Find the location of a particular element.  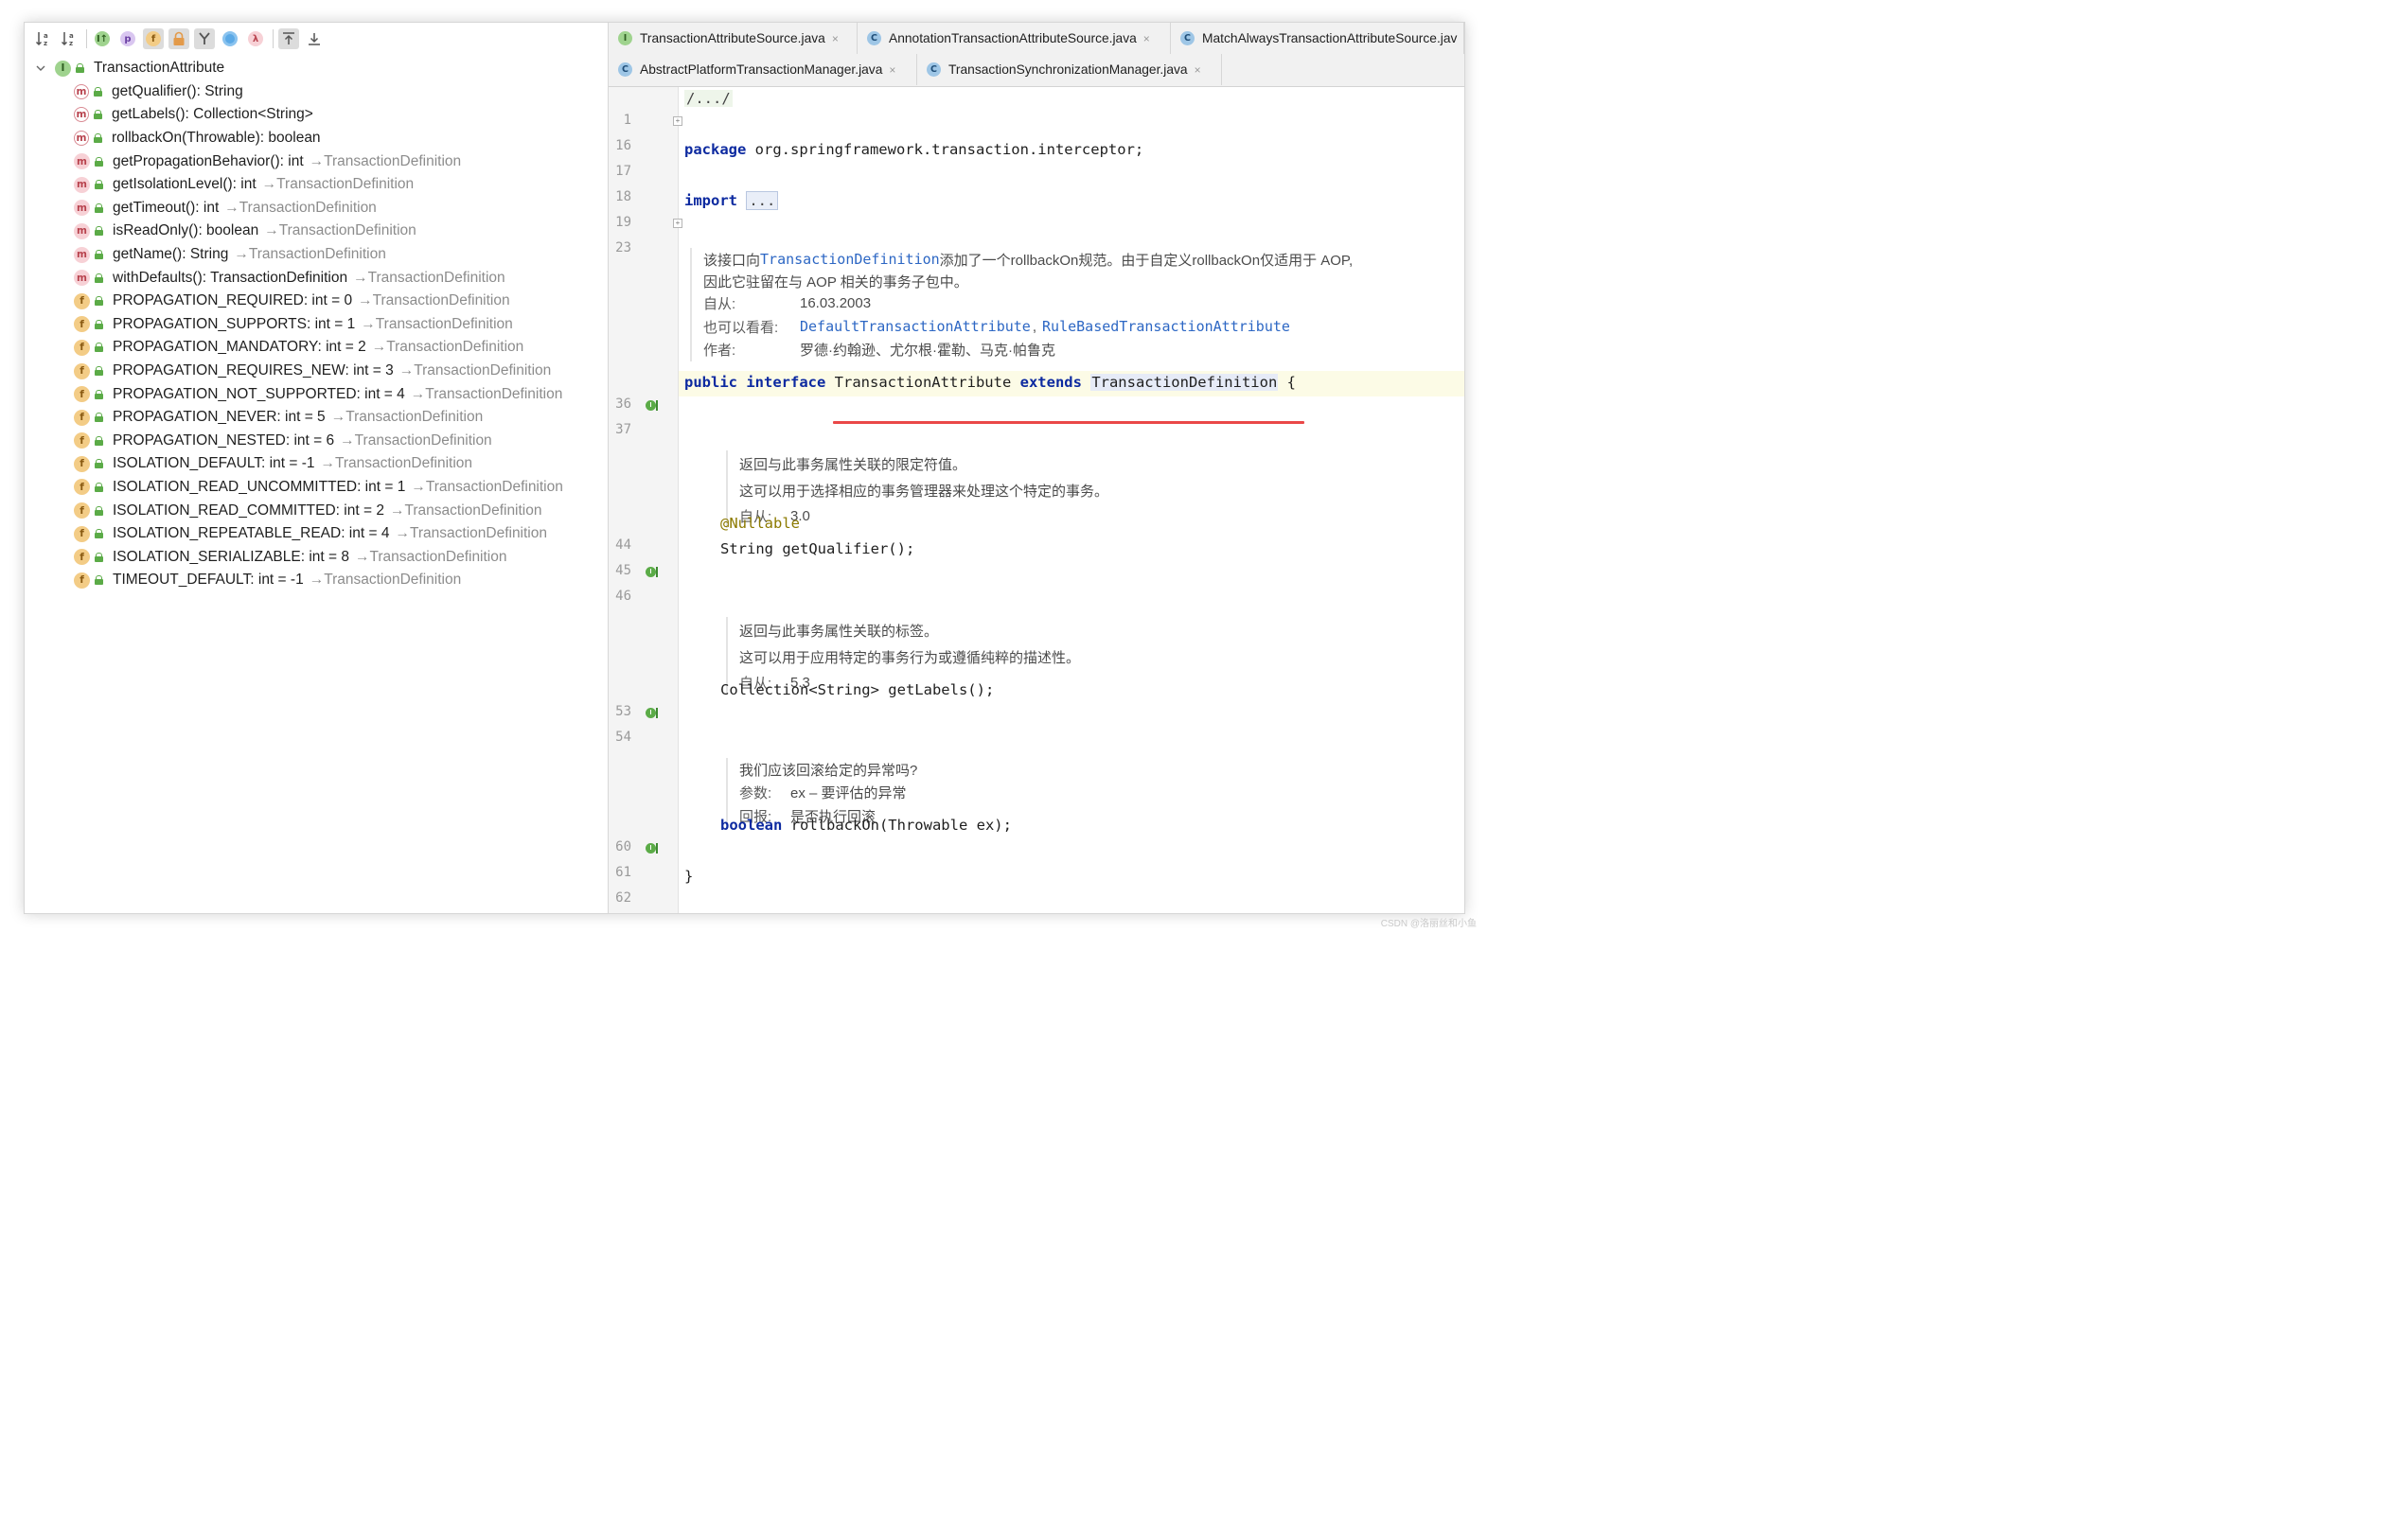

type-reference: TransactionDefinition is located at coordinates (1185, 383).